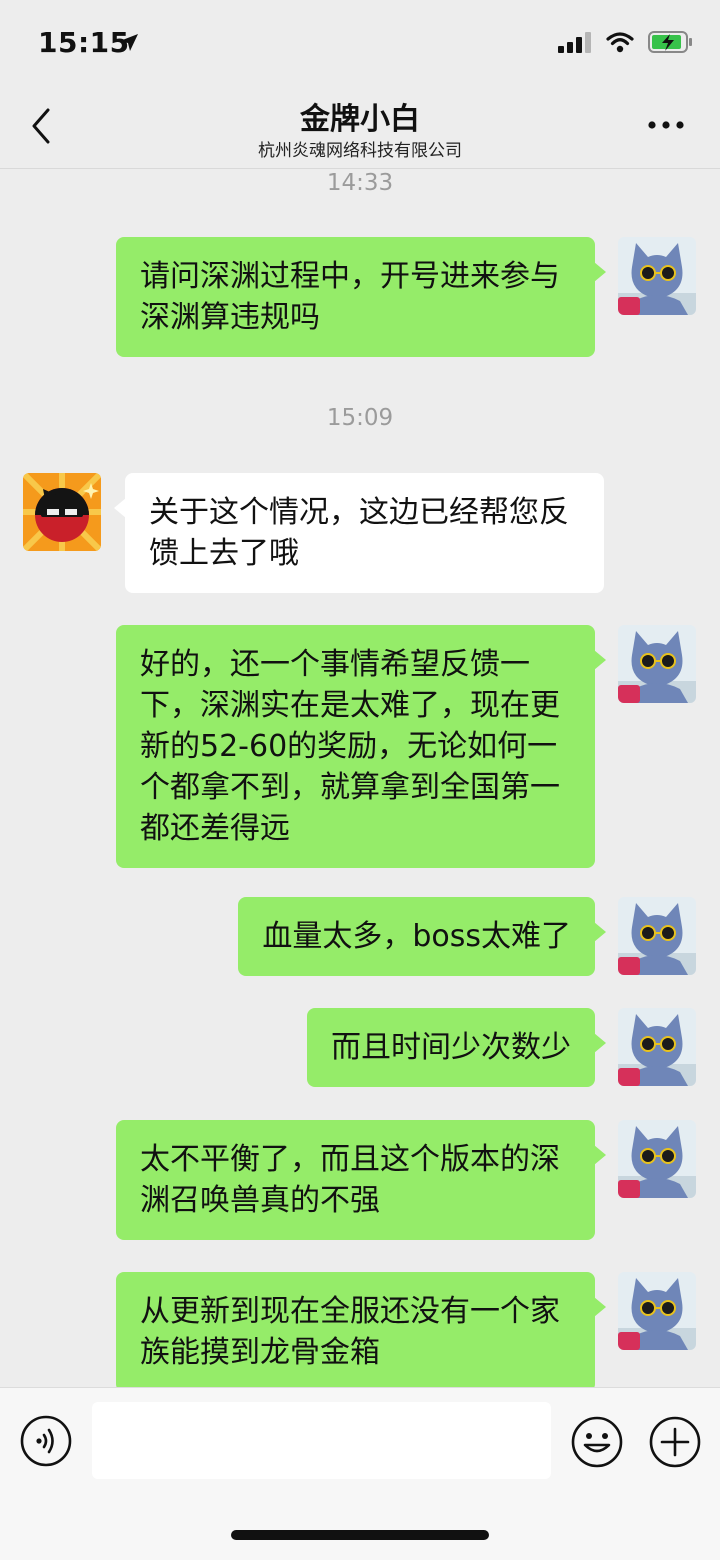 Image resolution: width=720 pixels, height=1560 pixels. Describe the element at coordinates (675, 1442) in the screenshot. I see `plus-icon` at that location.